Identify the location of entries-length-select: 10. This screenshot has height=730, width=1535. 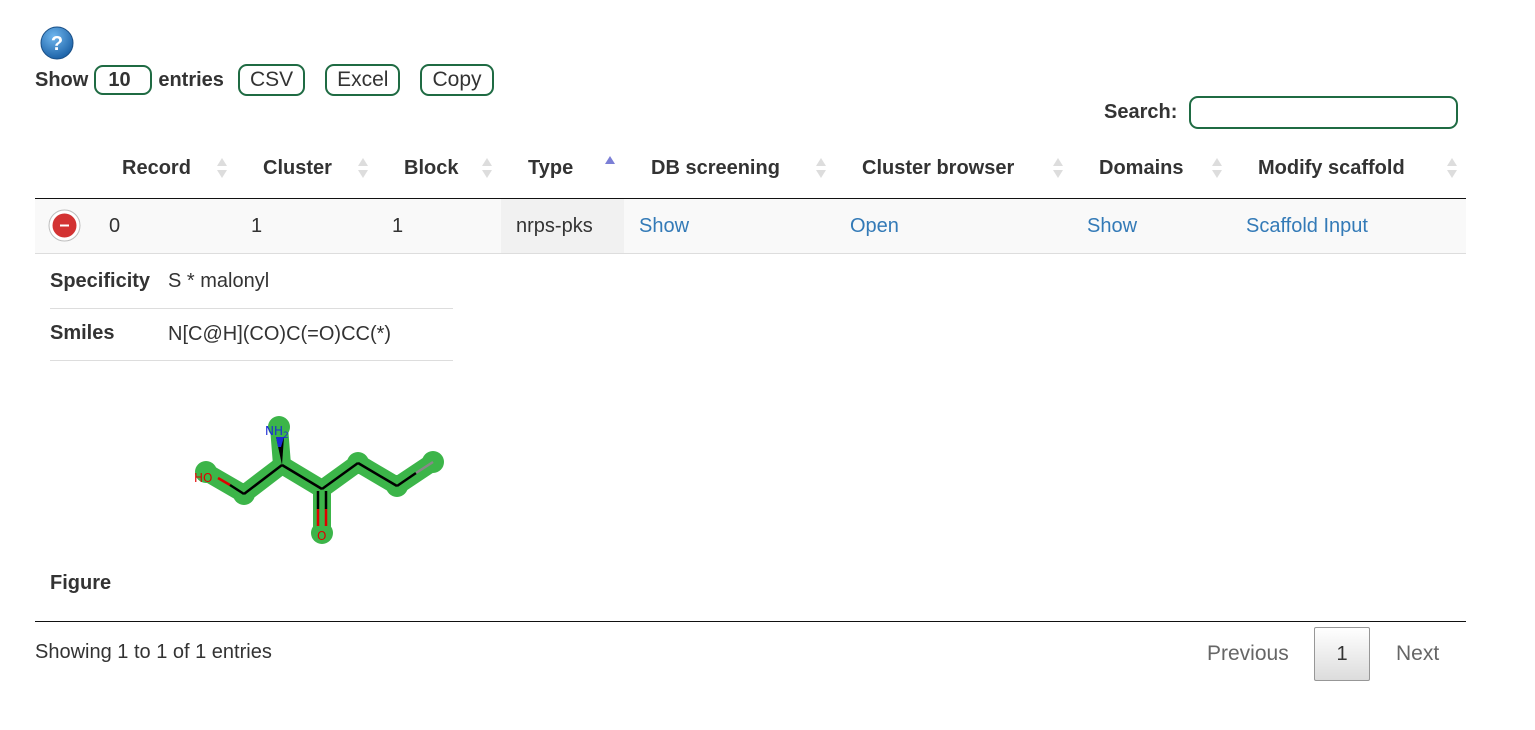
(123, 80).